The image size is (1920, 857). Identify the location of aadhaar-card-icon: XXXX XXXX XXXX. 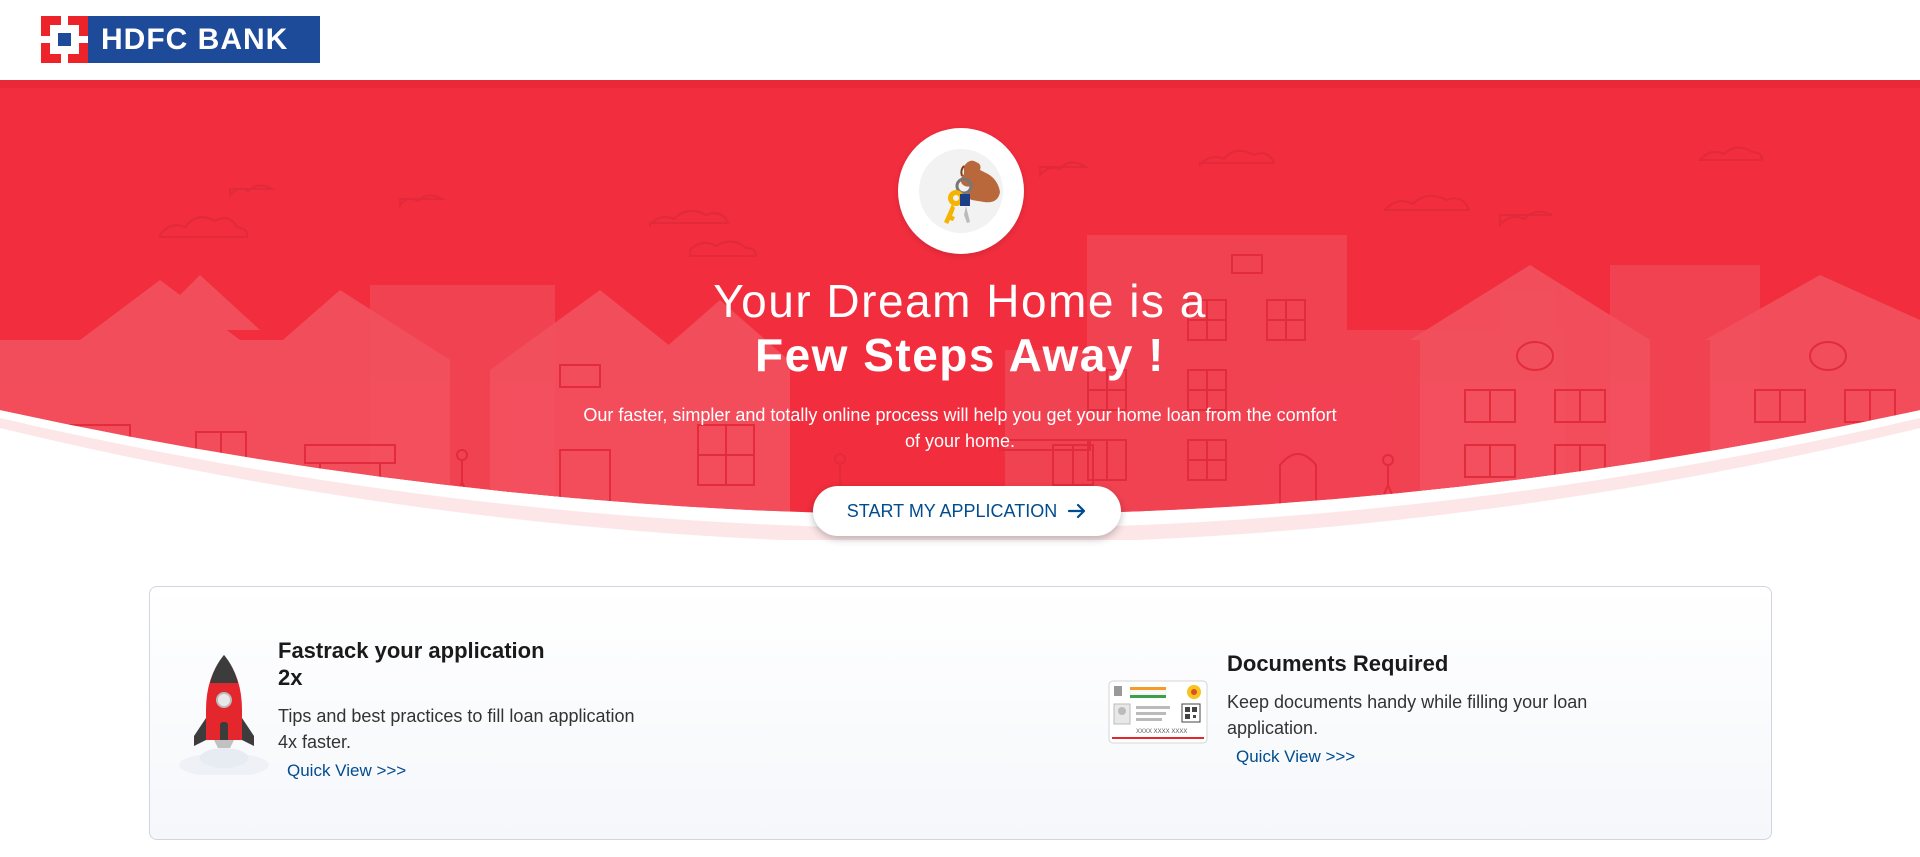
(1158, 712).